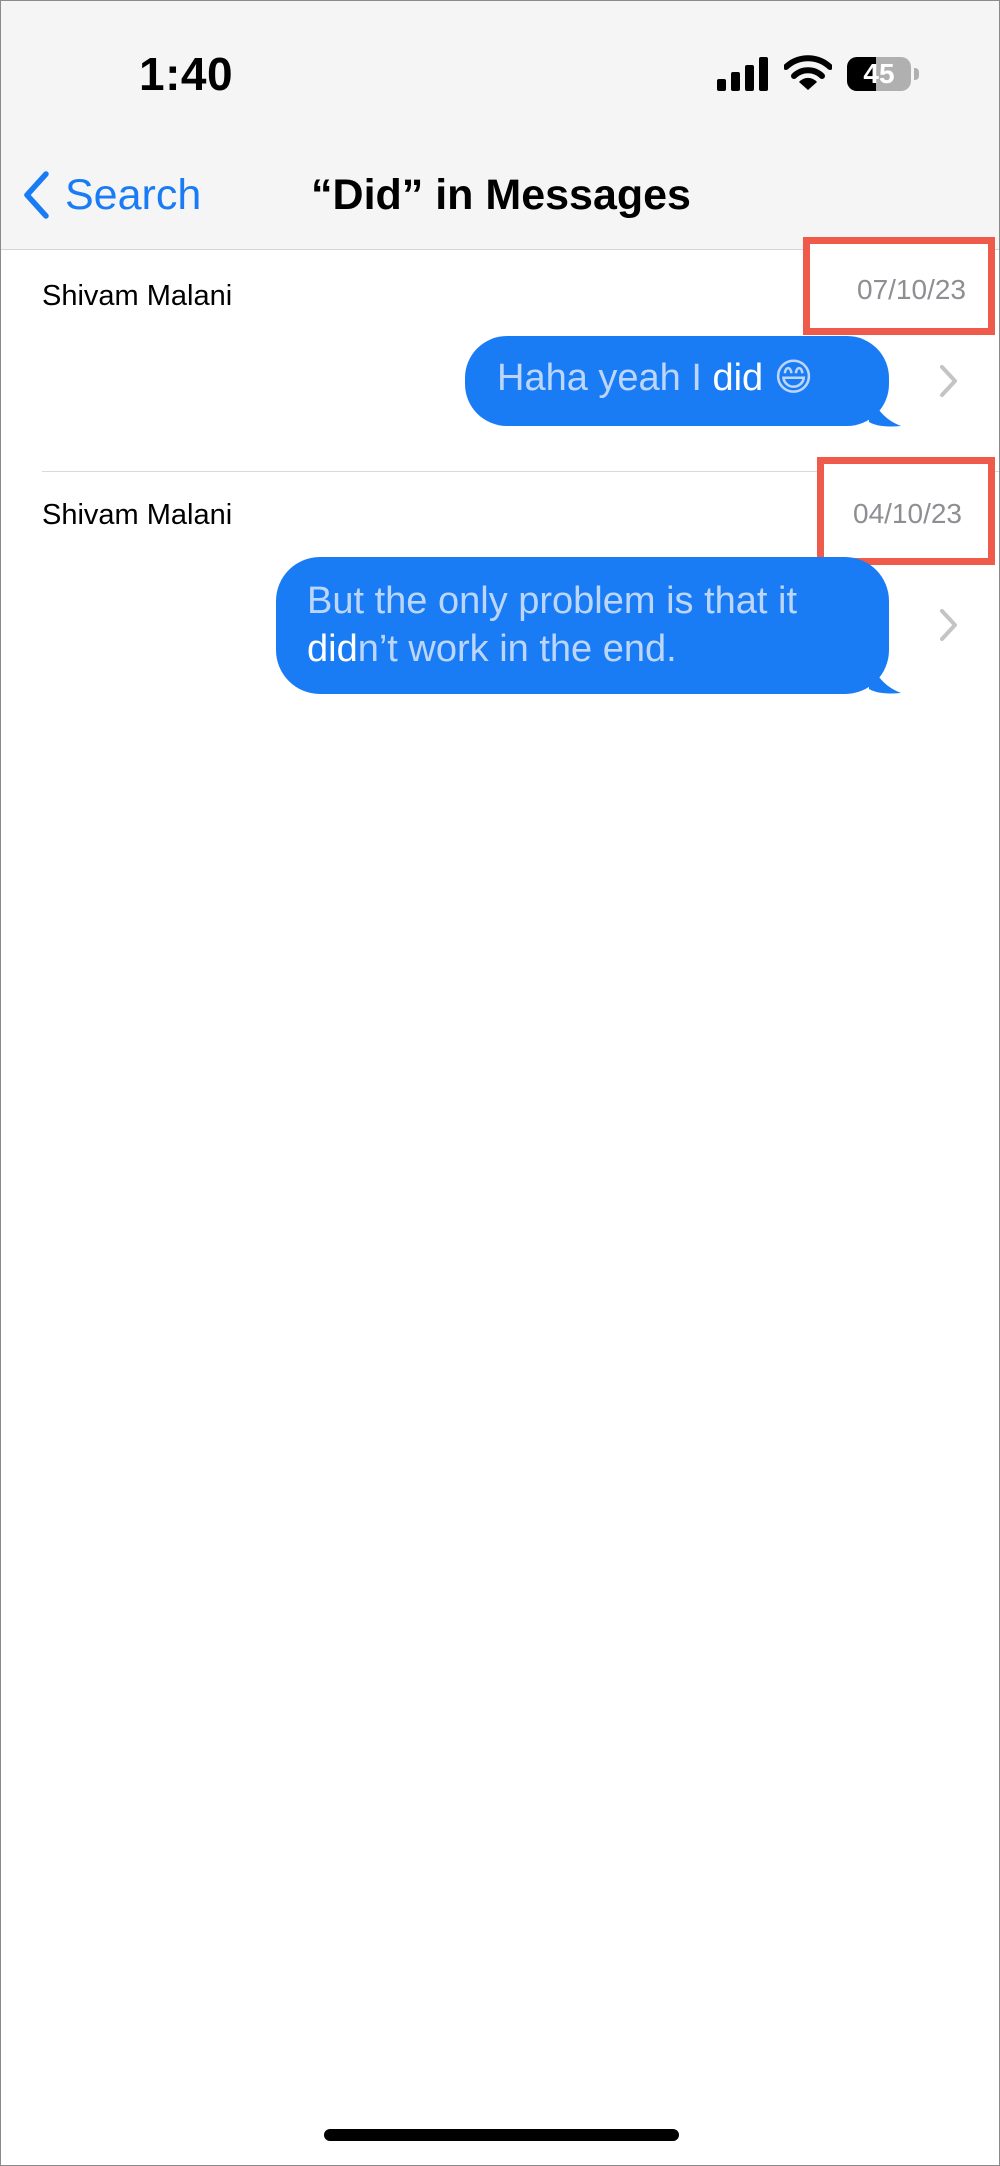 The width and height of the screenshot is (1000, 2166). I want to click on navigation-bar: Search “Did” in Messages, so click(500, 200).